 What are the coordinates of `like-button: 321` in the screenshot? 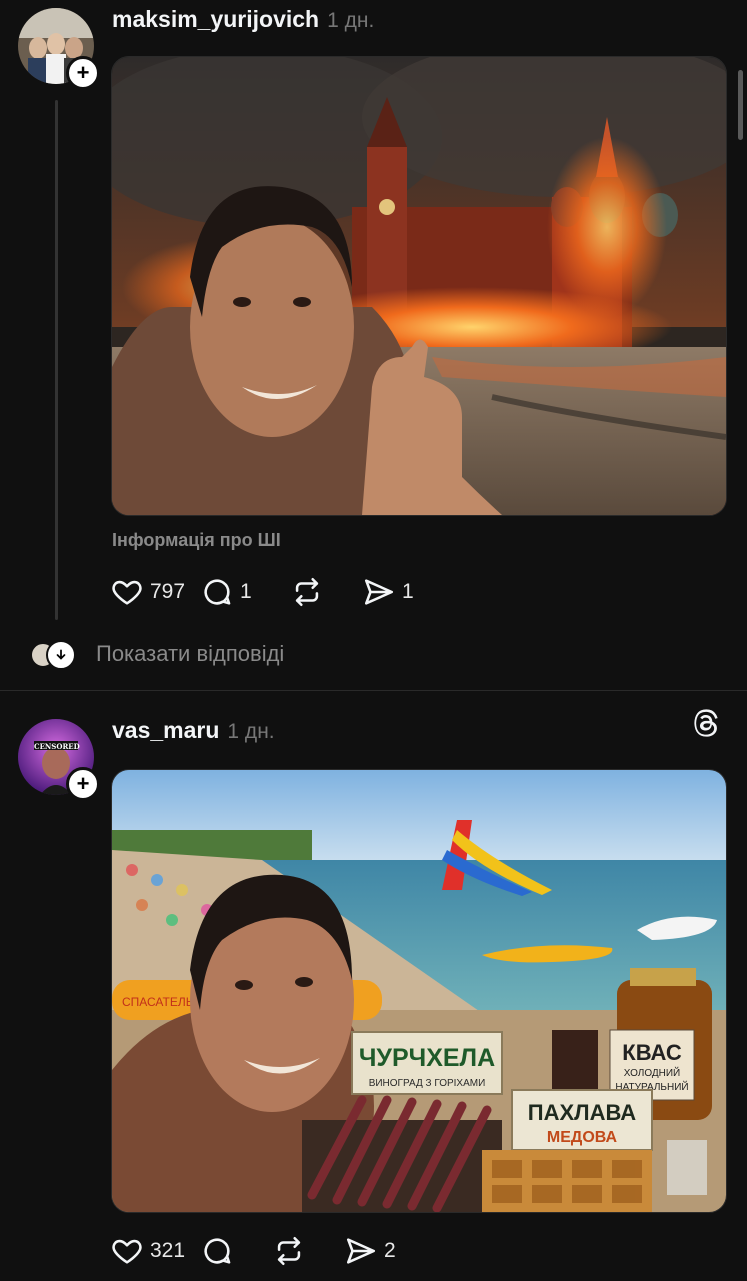 It's located at (155, 1251).